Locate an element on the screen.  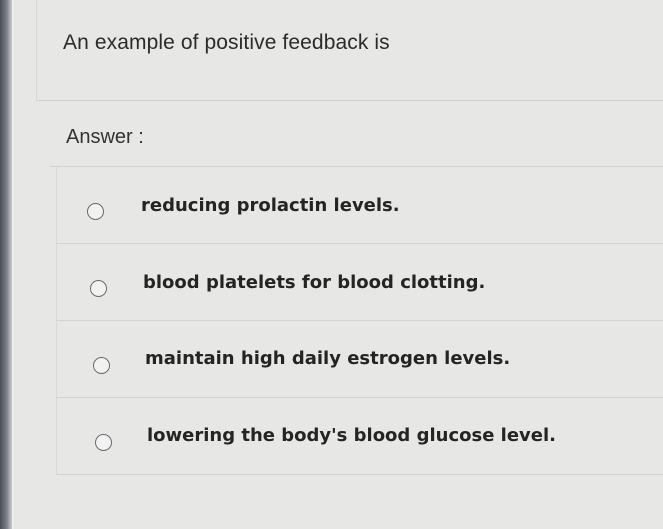
question-text: An example of positive feedback is is located at coordinates (226, 42).